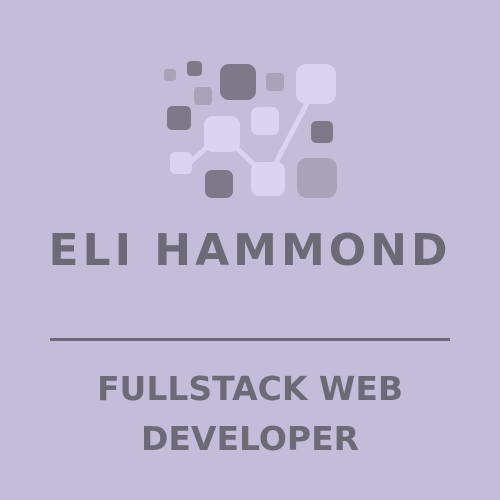  Describe the element at coordinates (250, 438) in the screenshot. I see `job-title-line-2: DEVELOPER` at that location.